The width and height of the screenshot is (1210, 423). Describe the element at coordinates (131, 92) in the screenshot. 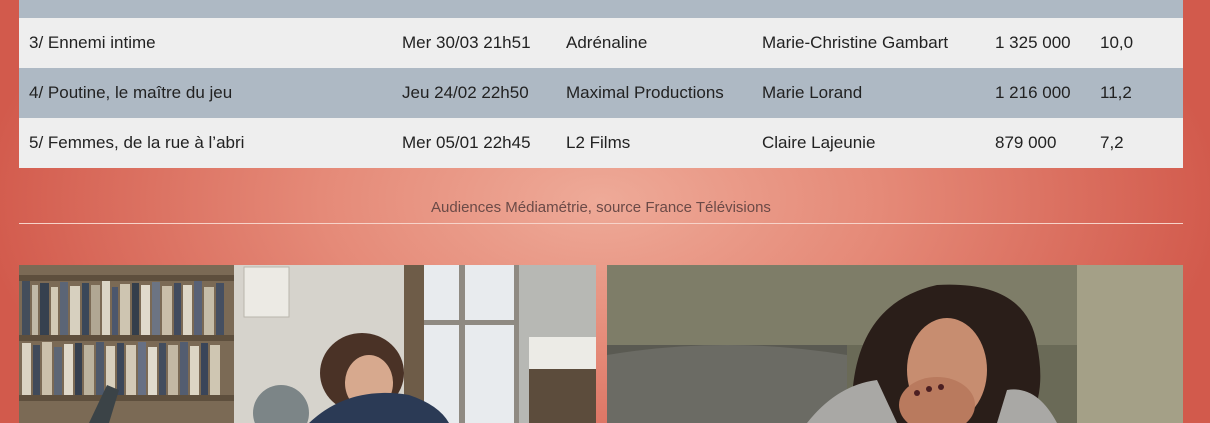

I see `cell-title: 4/ Poutine, le maître du jeu` at that location.